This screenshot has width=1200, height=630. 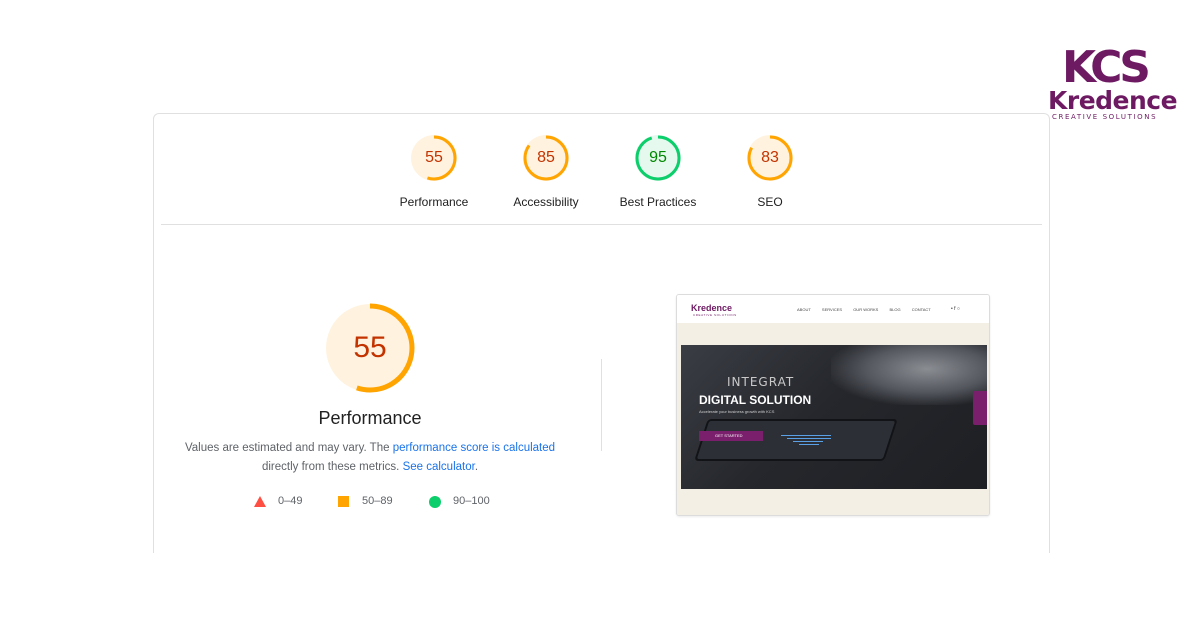 What do you see at coordinates (601, 405) in the screenshot?
I see `vertical-separator` at bounding box center [601, 405].